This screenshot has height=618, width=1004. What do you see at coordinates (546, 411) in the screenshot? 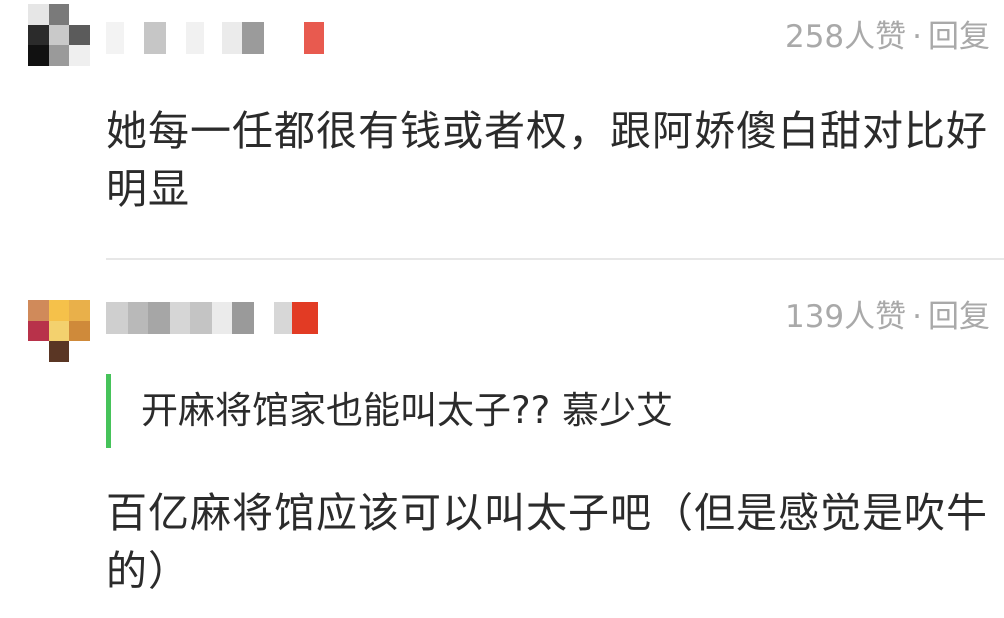
I see `quoted-comment: 开麻将馆家也能叫太子?? 慕少艾` at bounding box center [546, 411].